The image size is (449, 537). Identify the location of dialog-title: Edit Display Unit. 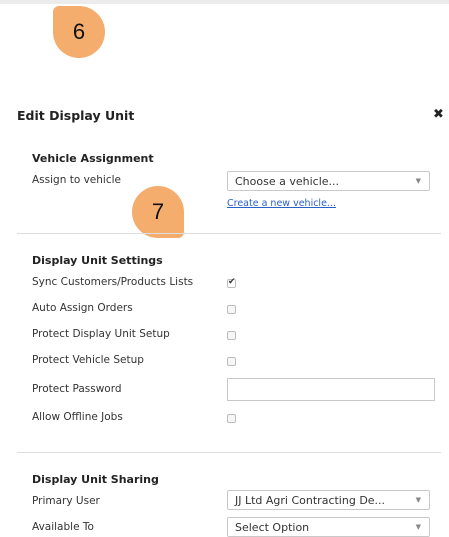
(76, 115).